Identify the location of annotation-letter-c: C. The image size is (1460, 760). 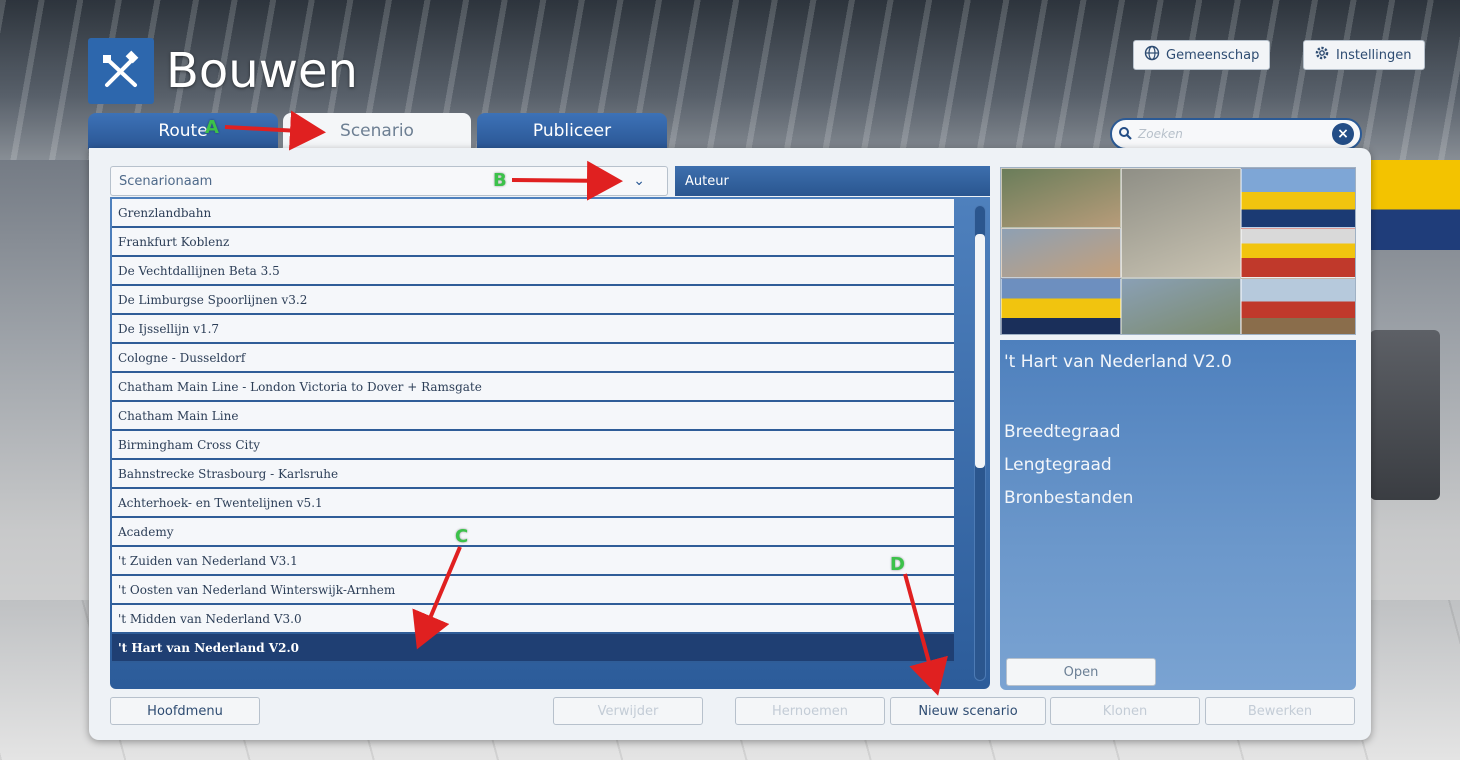
(462, 536).